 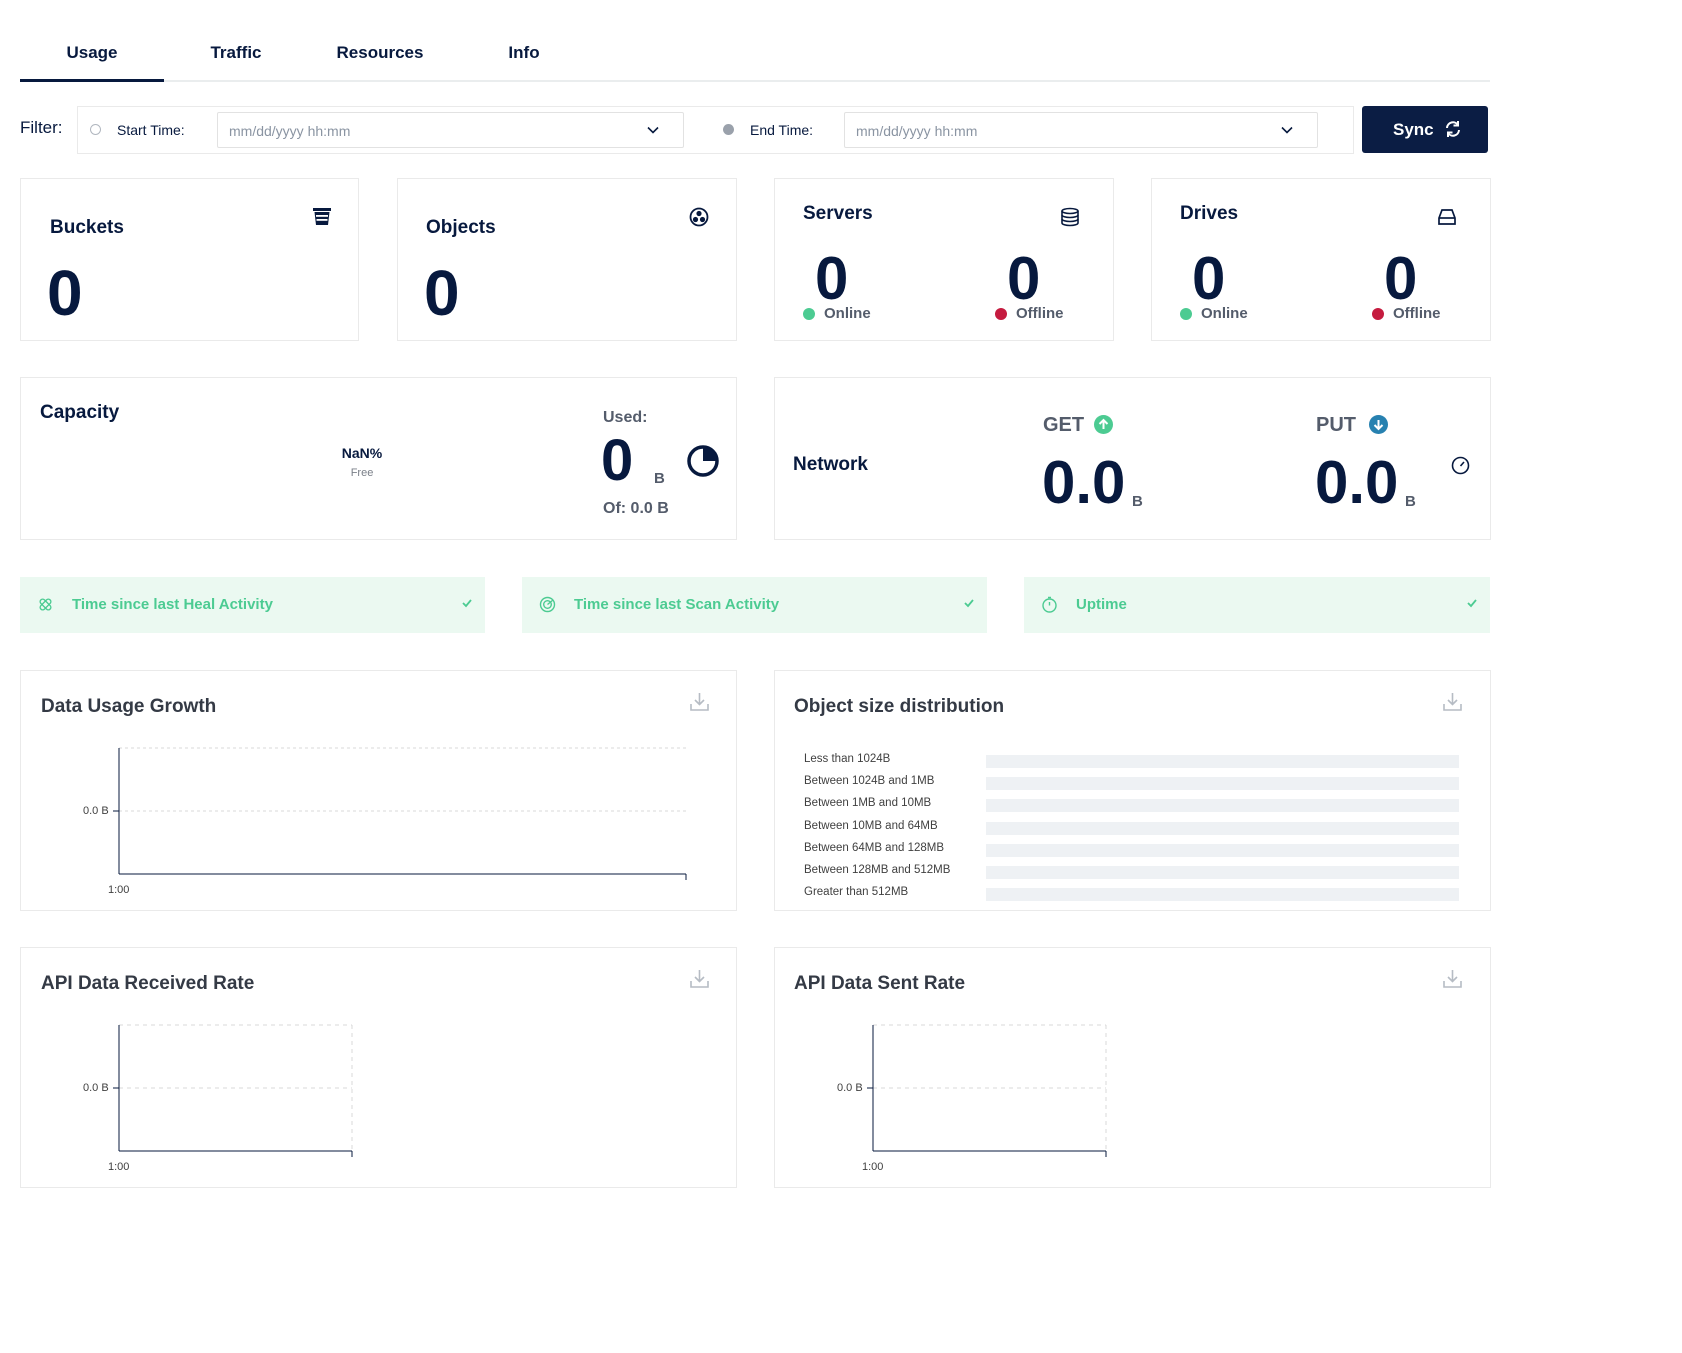 What do you see at coordinates (1101, 604) in the screenshot?
I see `uptime-label: Uptime` at bounding box center [1101, 604].